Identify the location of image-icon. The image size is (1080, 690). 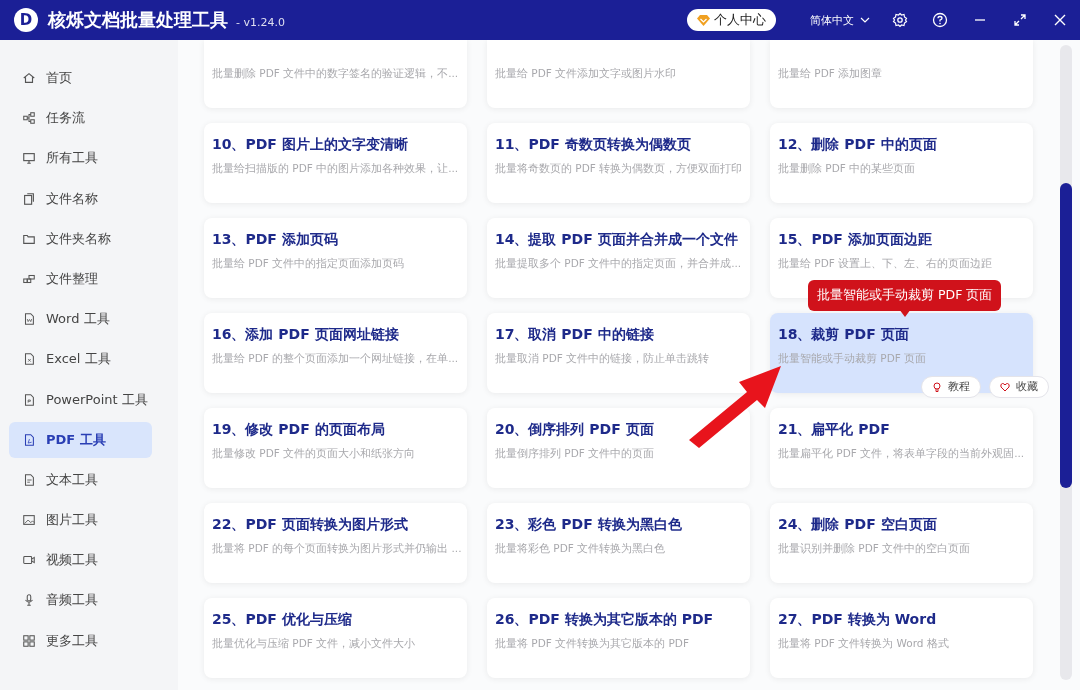
(29, 520).